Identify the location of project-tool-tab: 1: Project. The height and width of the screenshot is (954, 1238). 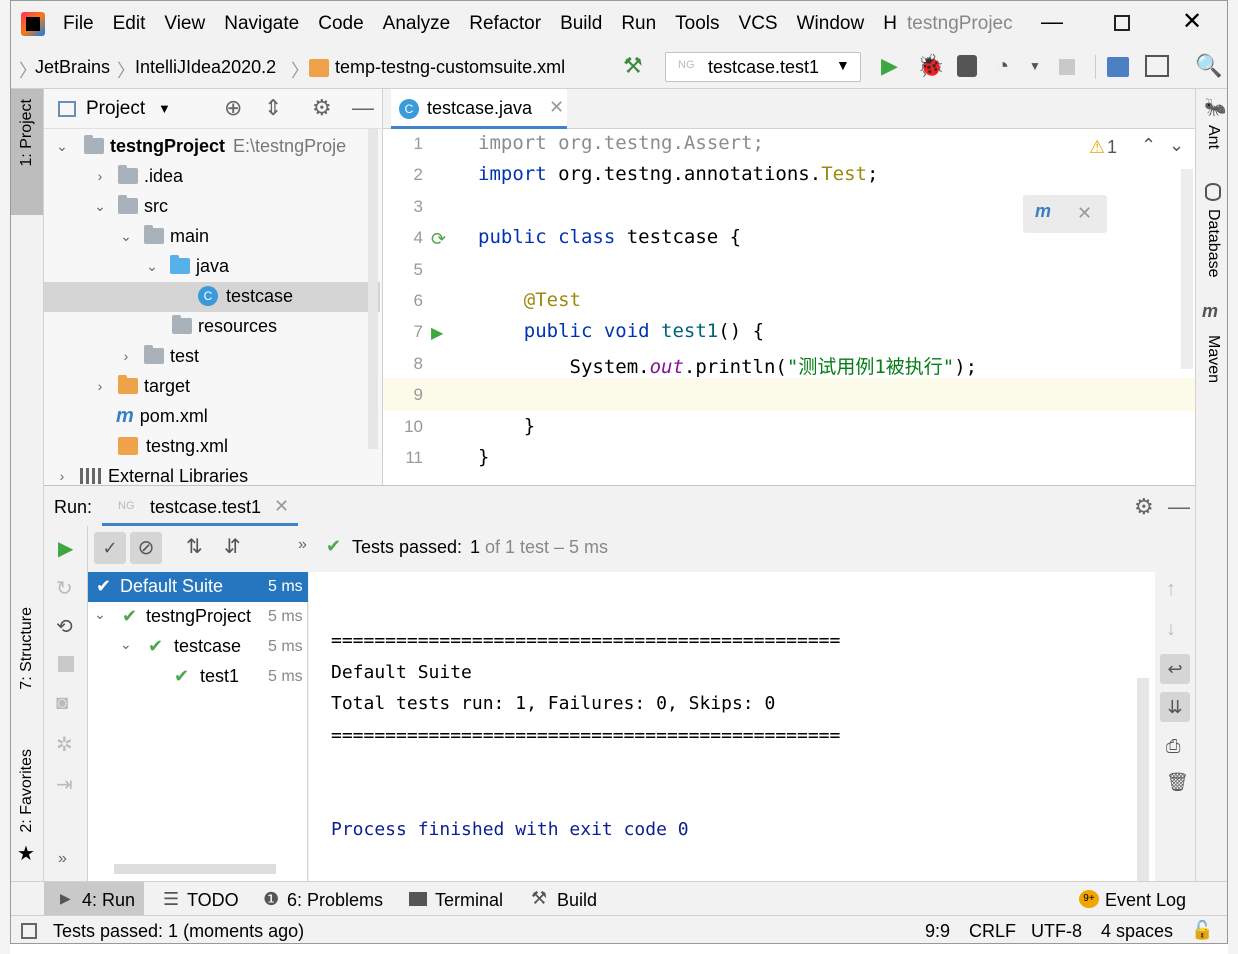
(27, 152).